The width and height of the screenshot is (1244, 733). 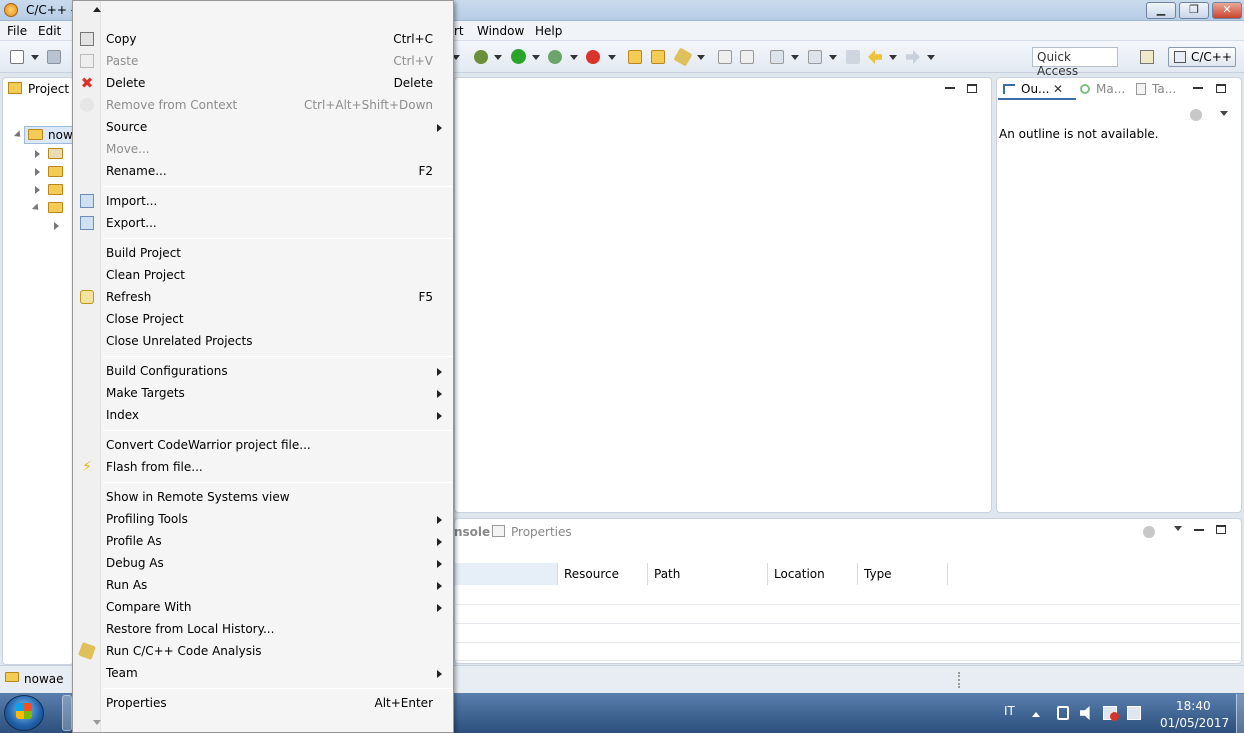 I want to click on quick-access-input: Quick Access, so click(x=1075, y=62).